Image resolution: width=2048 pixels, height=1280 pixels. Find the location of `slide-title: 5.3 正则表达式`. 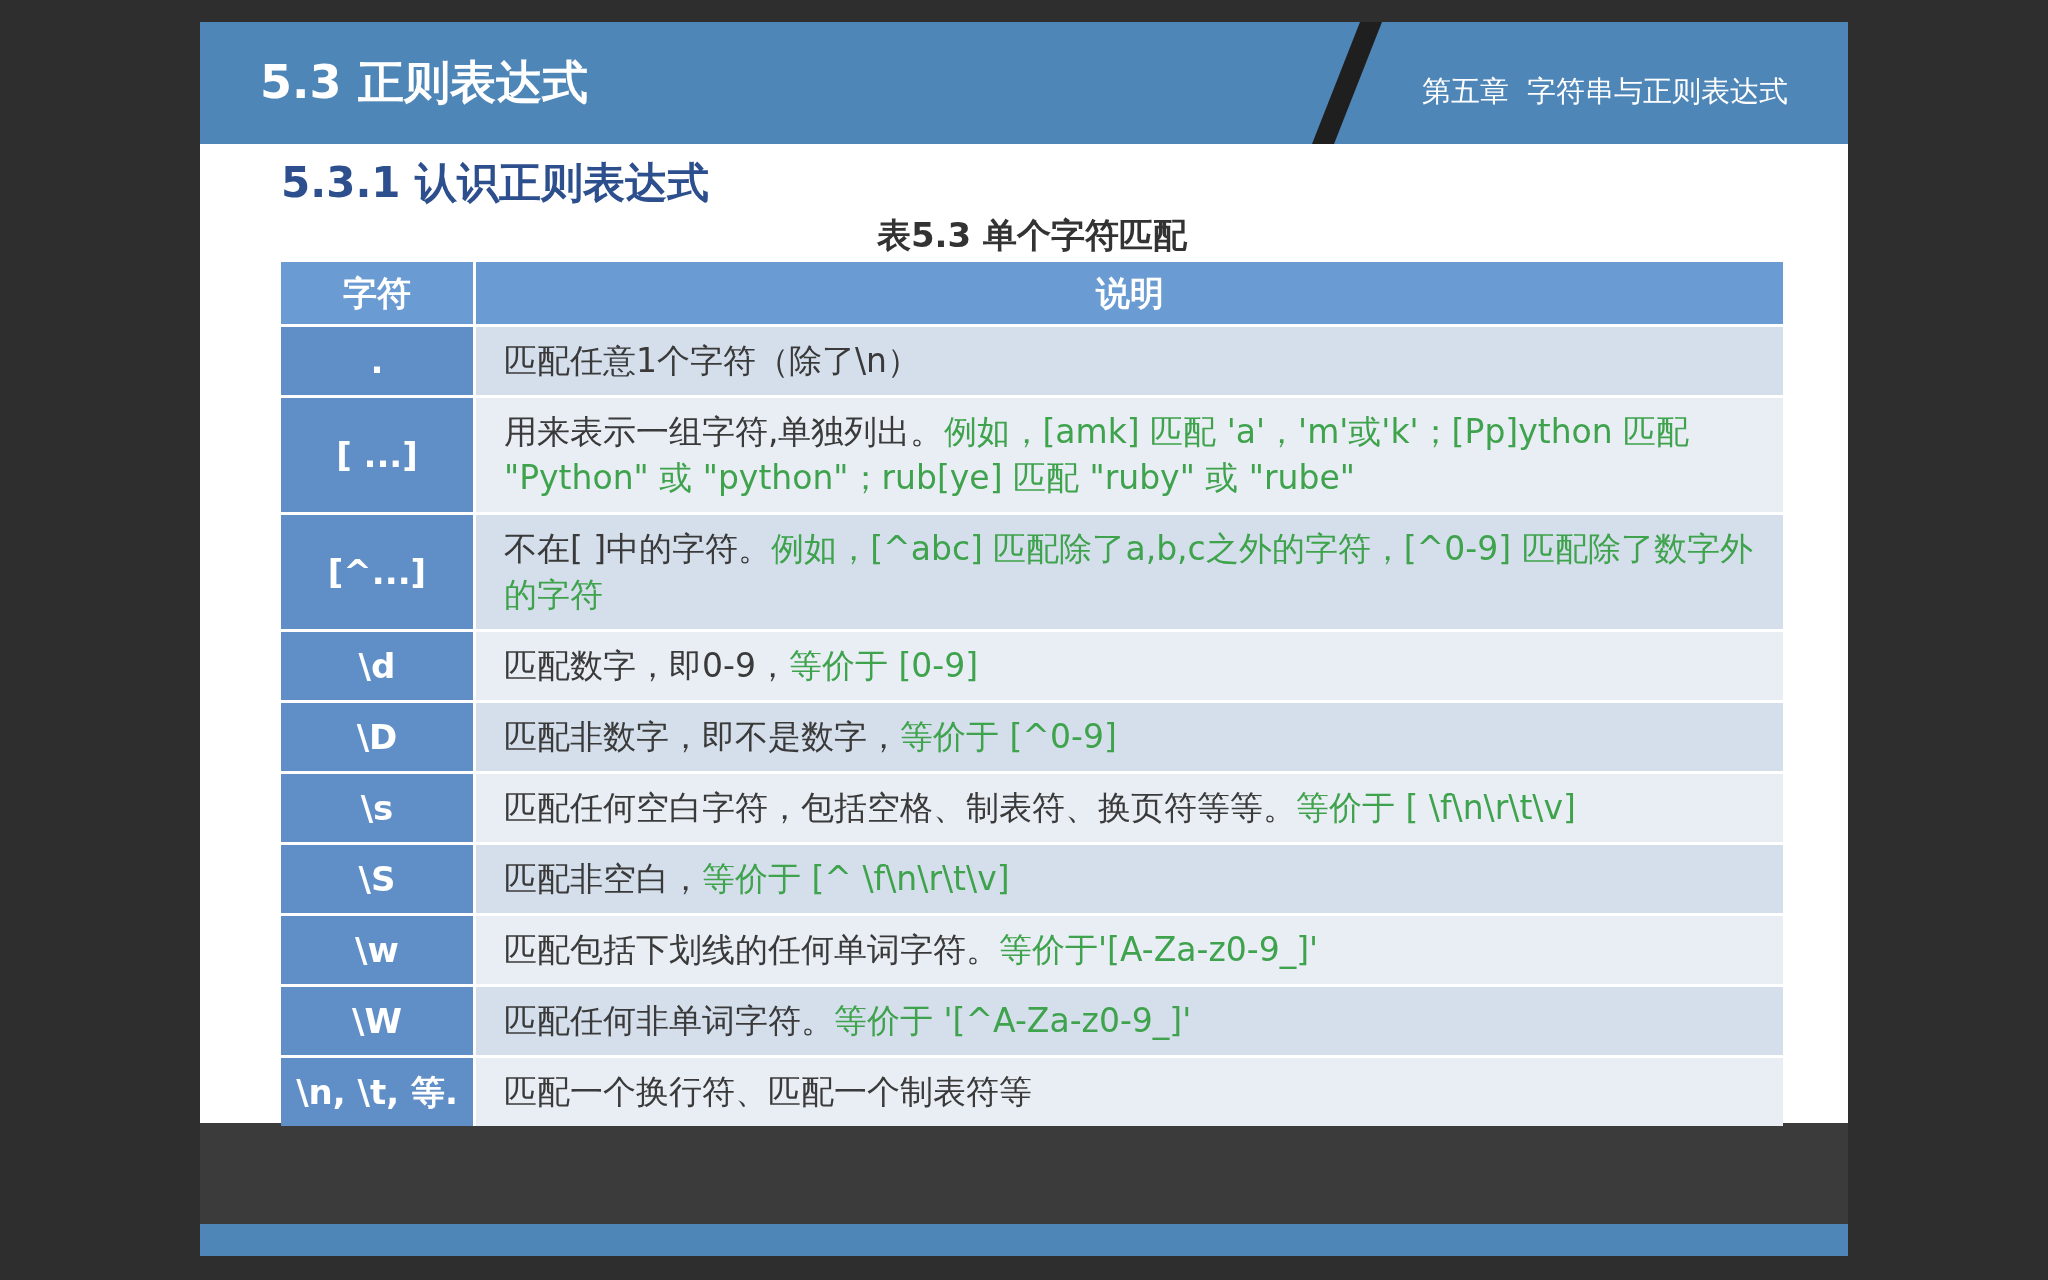

slide-title: 5.3 正则表达式 is located at coordinates (424, 82).